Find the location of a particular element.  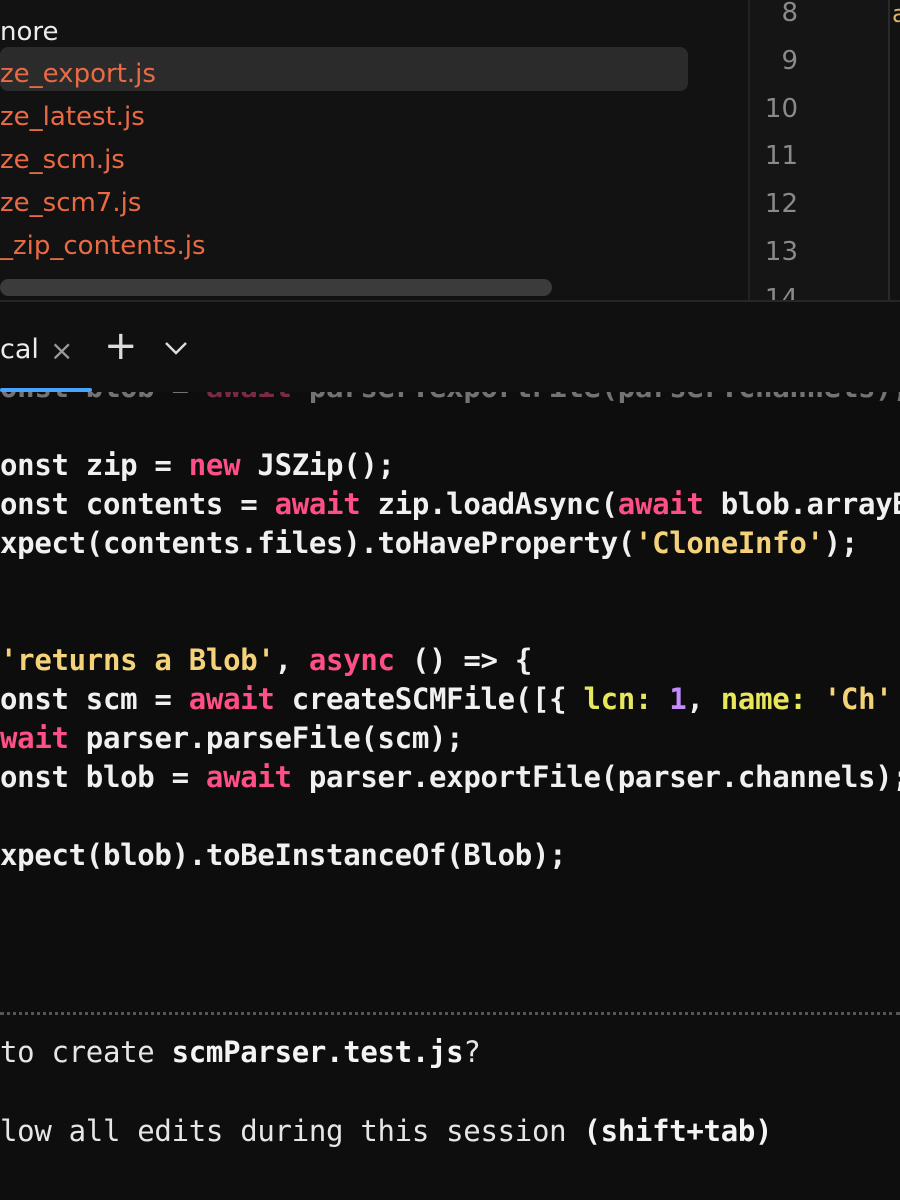

file-item: ze_latest.js is located at coordinates (72, 117).